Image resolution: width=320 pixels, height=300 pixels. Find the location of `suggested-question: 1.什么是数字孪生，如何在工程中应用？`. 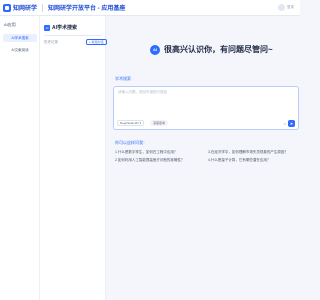

suggested-question: 1.什么是数字孪生，如何在工程中应用？ is located at coordinates (146, 152).